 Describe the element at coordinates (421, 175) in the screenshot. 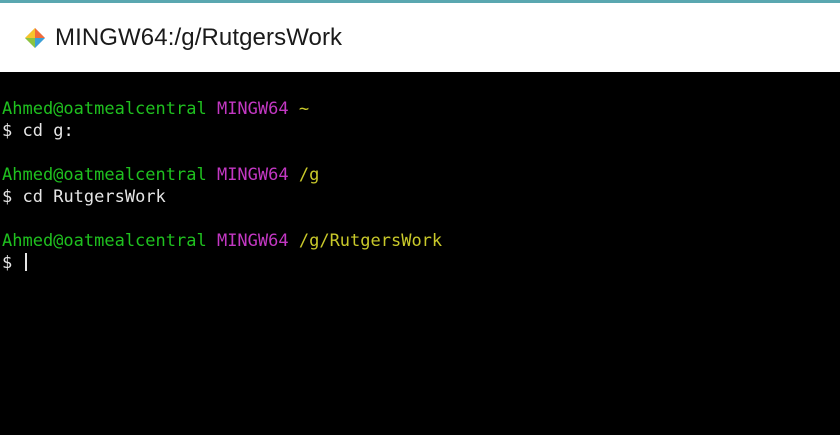

I see `prompt-line: Ahmed@oatmealcentral MINGW64 /g` at that location.